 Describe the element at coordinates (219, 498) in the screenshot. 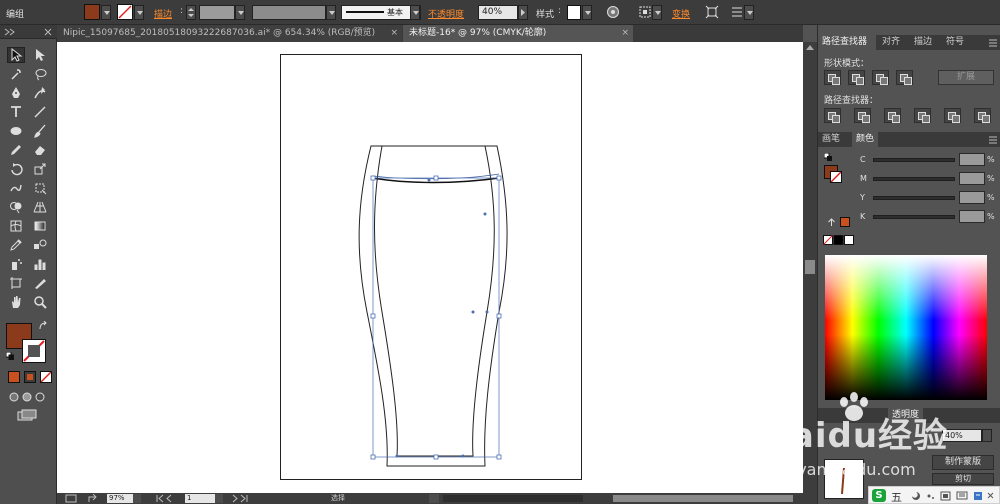

I see `artboard-dropdown` at that location.